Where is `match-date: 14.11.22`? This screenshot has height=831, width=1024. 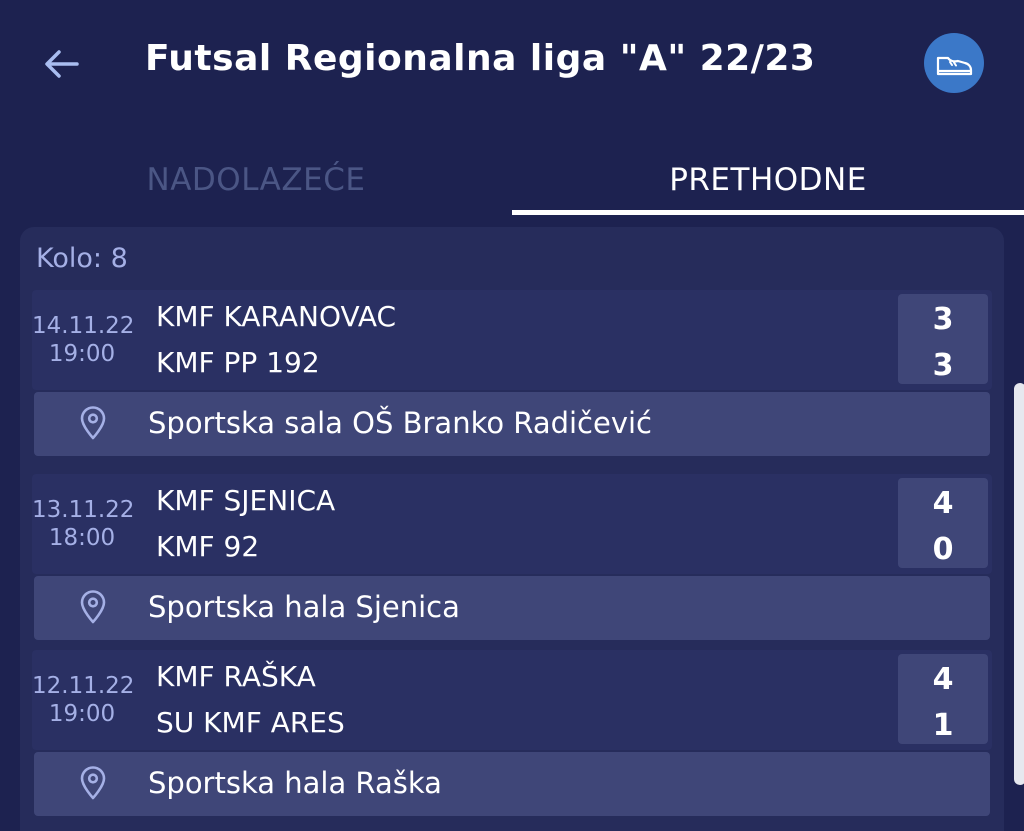
match-date: 14.11.22 is located at coordinates (83, 326).